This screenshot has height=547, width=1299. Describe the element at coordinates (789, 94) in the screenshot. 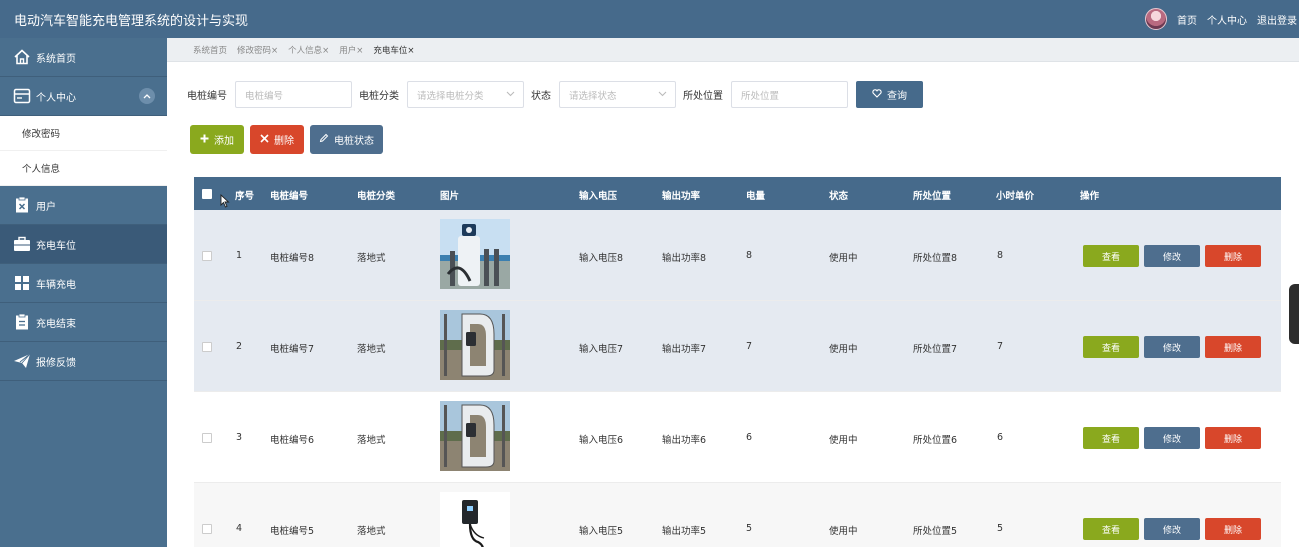

I see `location-input: 所处位置` at that location.